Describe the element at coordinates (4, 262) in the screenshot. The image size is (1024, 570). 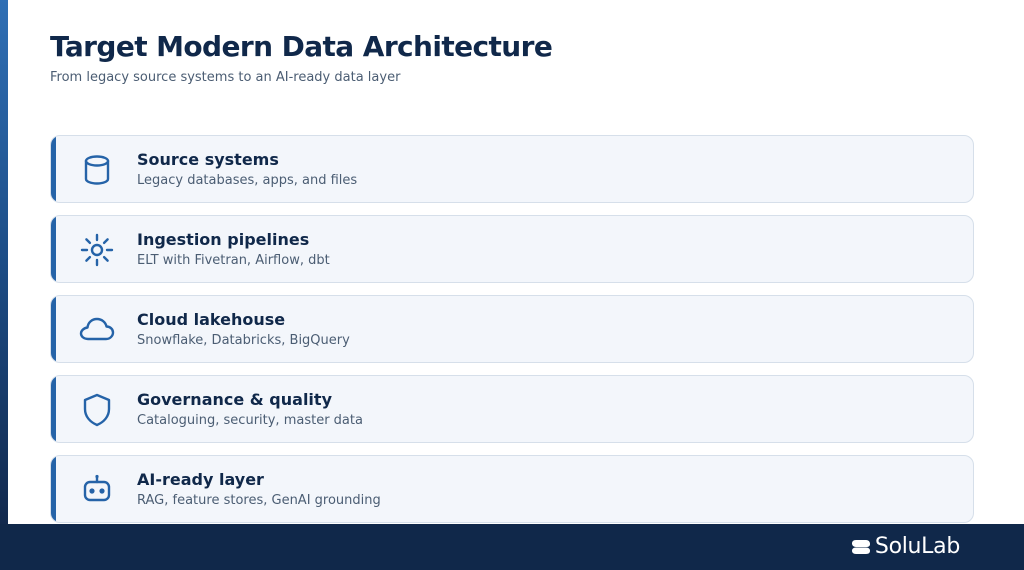
I see `left-accent-bar` at that location.